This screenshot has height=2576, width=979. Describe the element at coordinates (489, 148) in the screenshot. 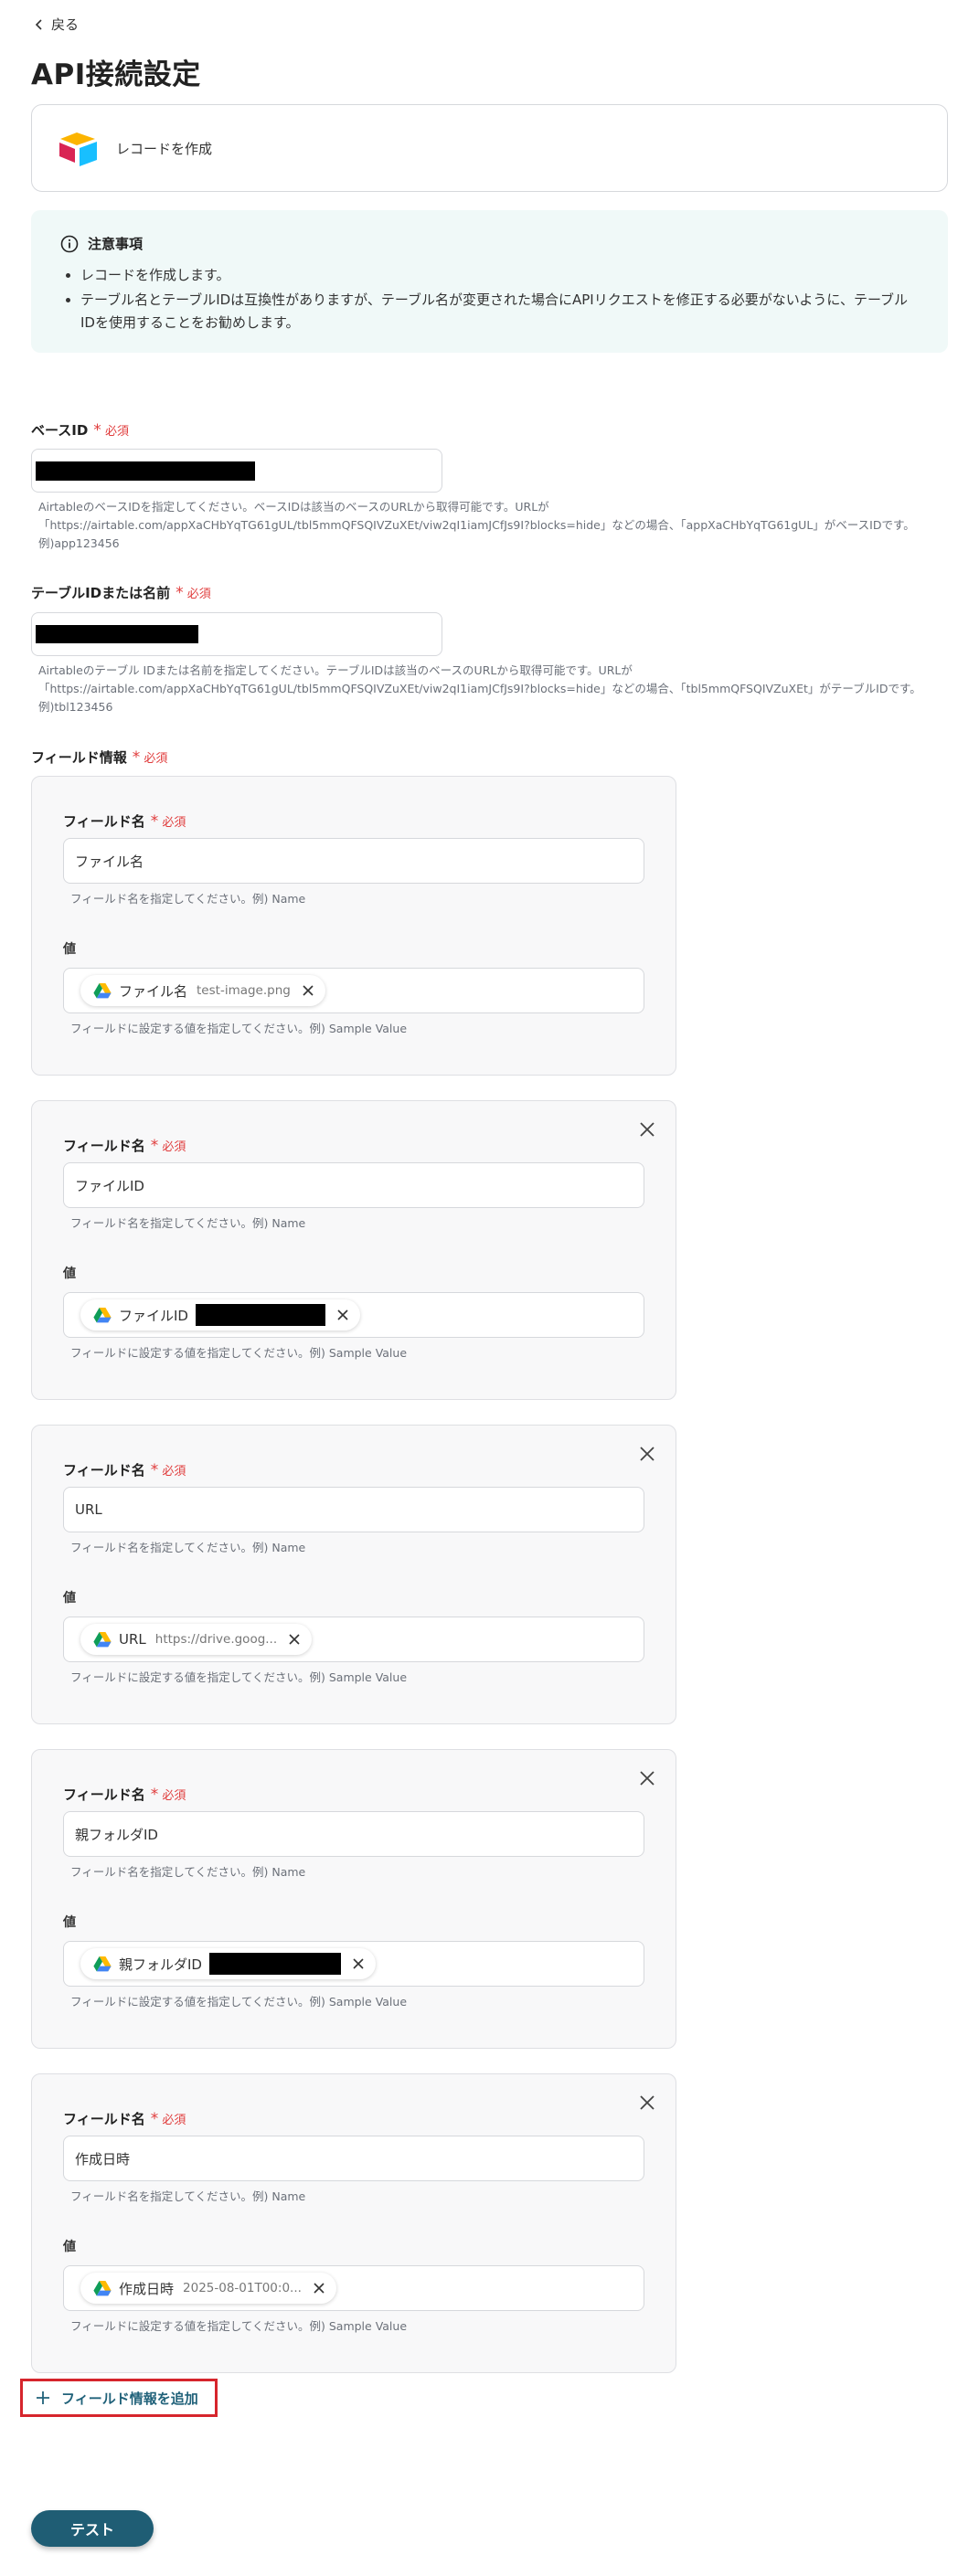

I see `app-action-card: レコードを作成` at that location.